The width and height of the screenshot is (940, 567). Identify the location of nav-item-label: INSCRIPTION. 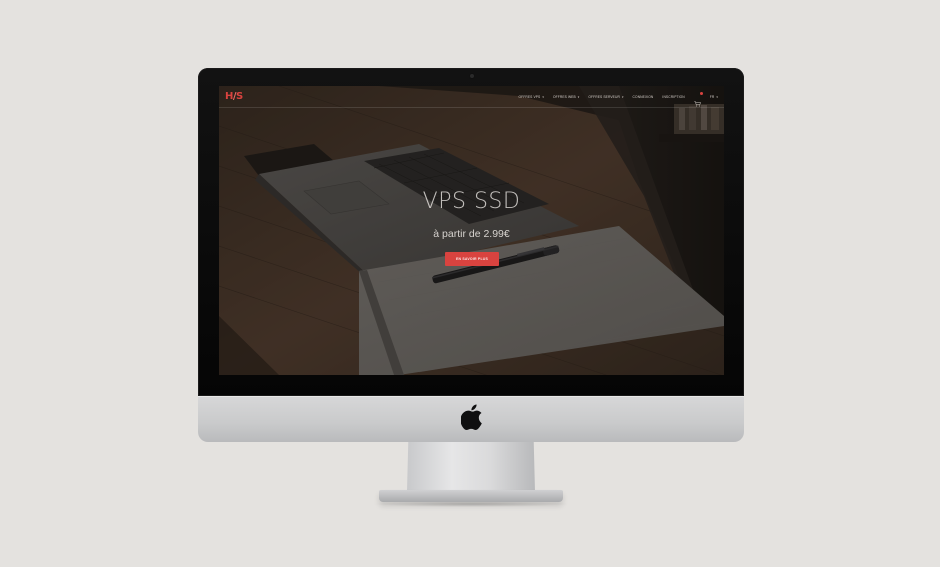
(673, 97).